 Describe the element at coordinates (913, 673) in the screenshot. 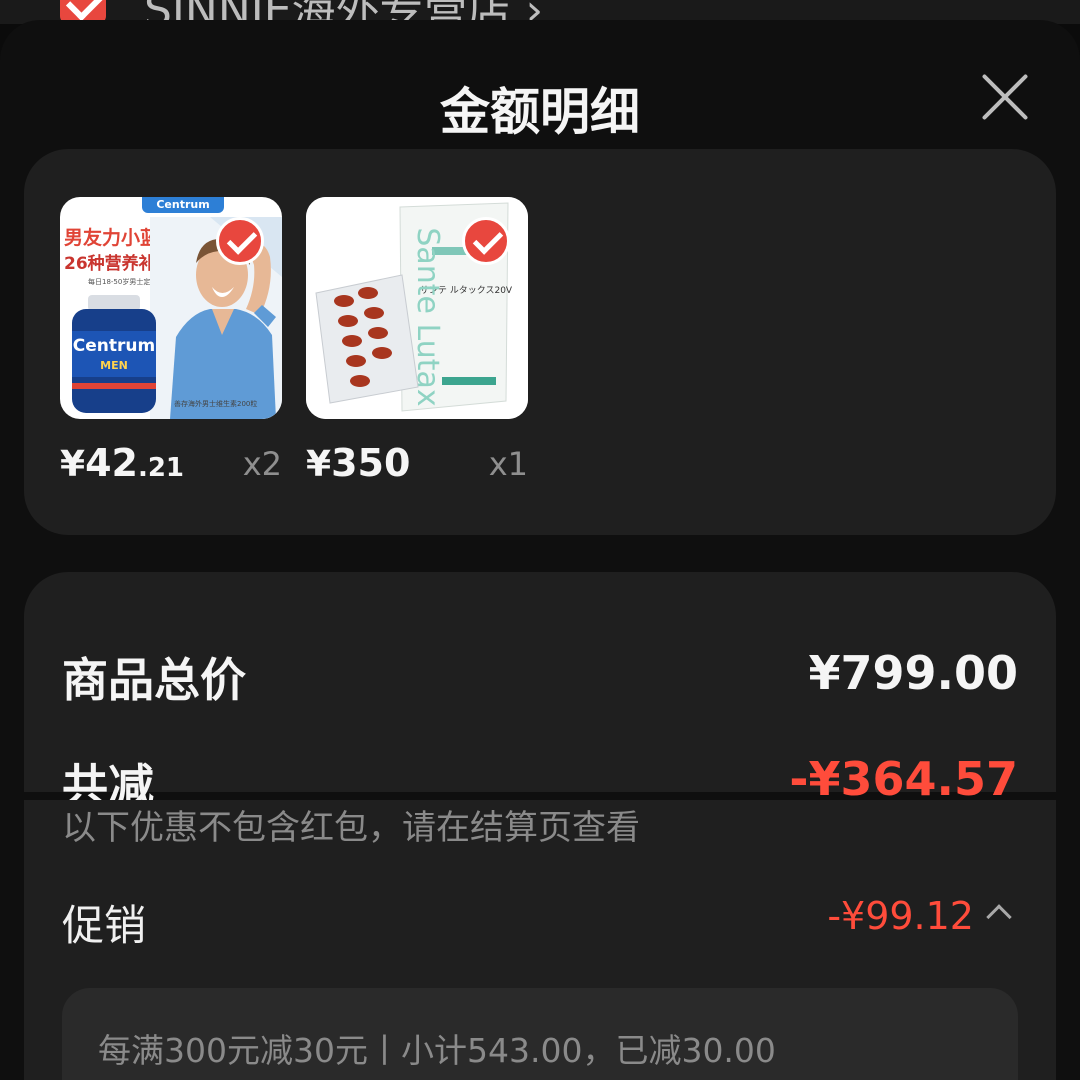

I see `total-price-value: ¥799.00` at that location.